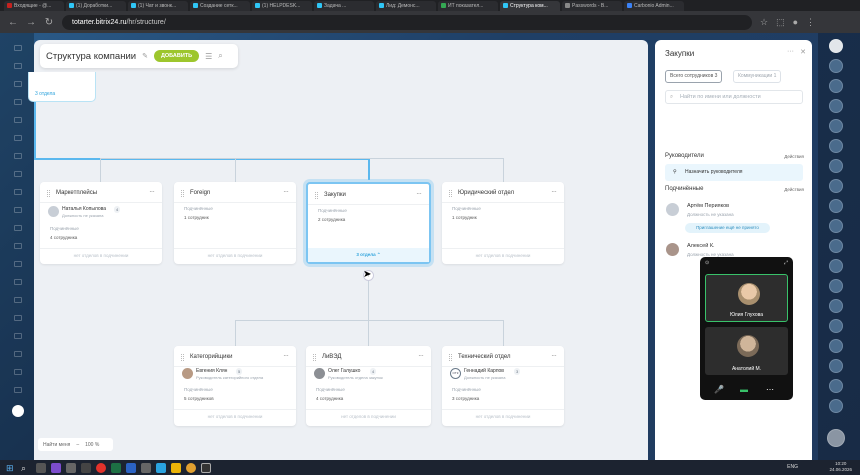 This screenshot has height=475, width=860. Describe the element at coordinates (795, 22) in the screenshot. I see `profile-icon: ●` at that location.